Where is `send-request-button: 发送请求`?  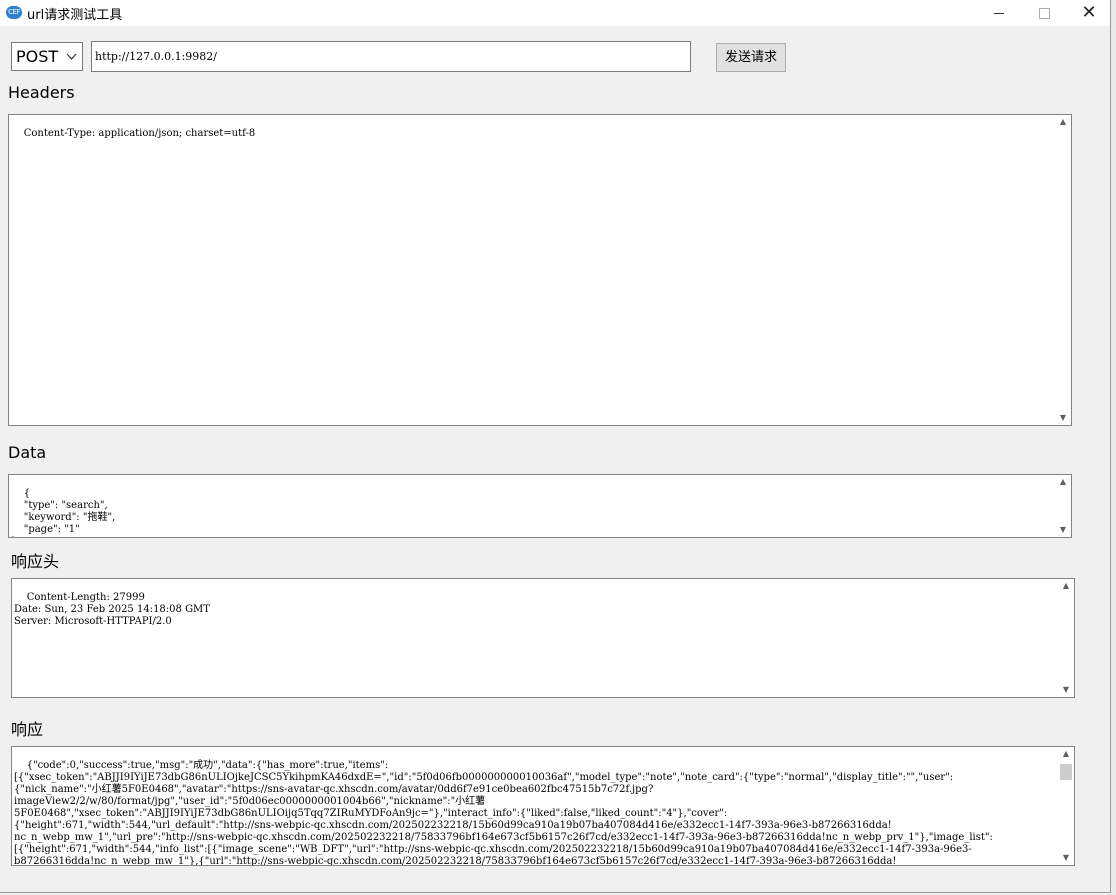 send-request-button: 发送请求 is located at coordinates (751, 57).